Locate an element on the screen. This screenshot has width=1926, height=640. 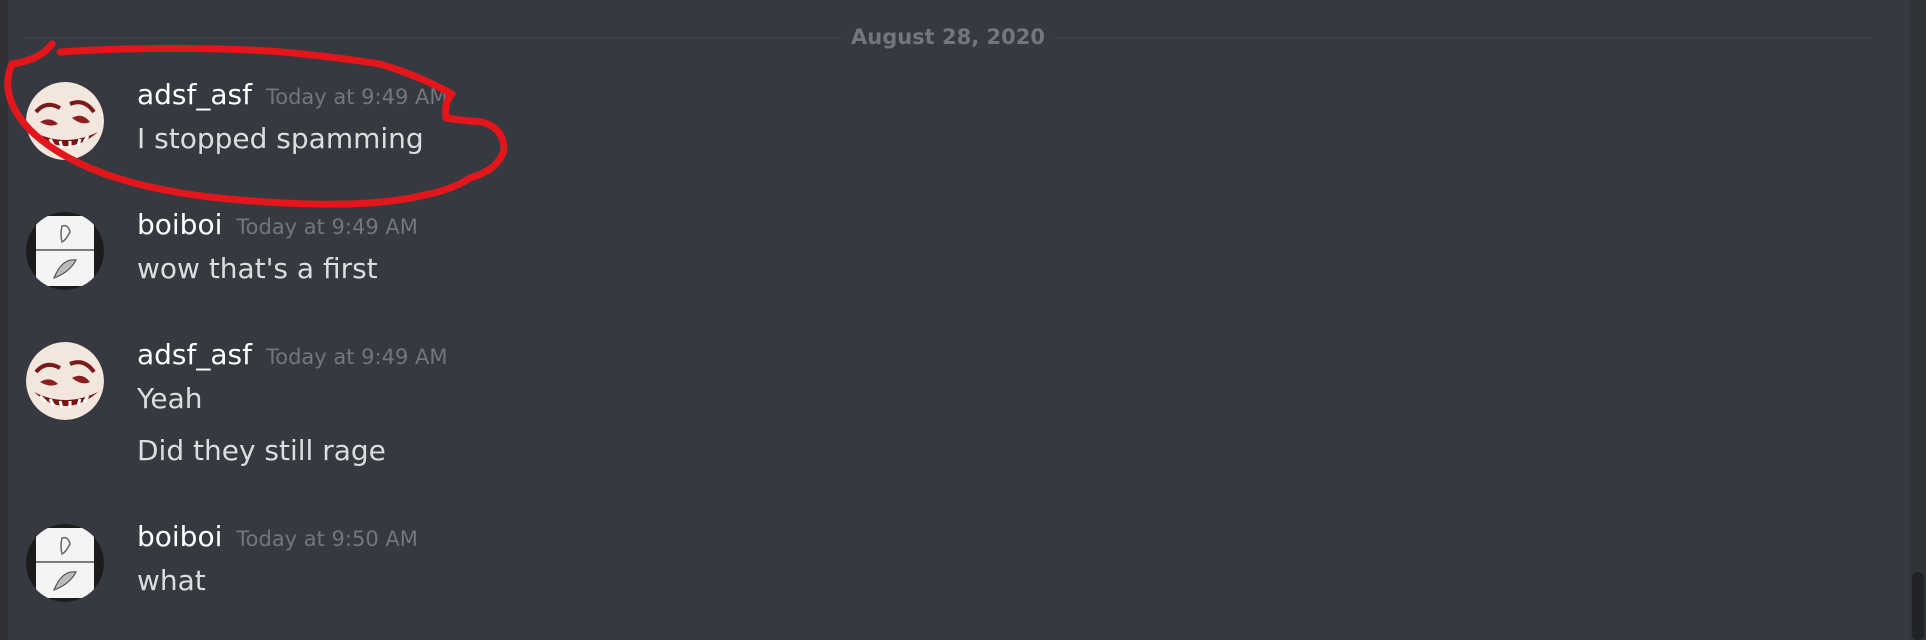
message-header: boiboi Today at 9:50 AM is located at coordinates (277, 536).